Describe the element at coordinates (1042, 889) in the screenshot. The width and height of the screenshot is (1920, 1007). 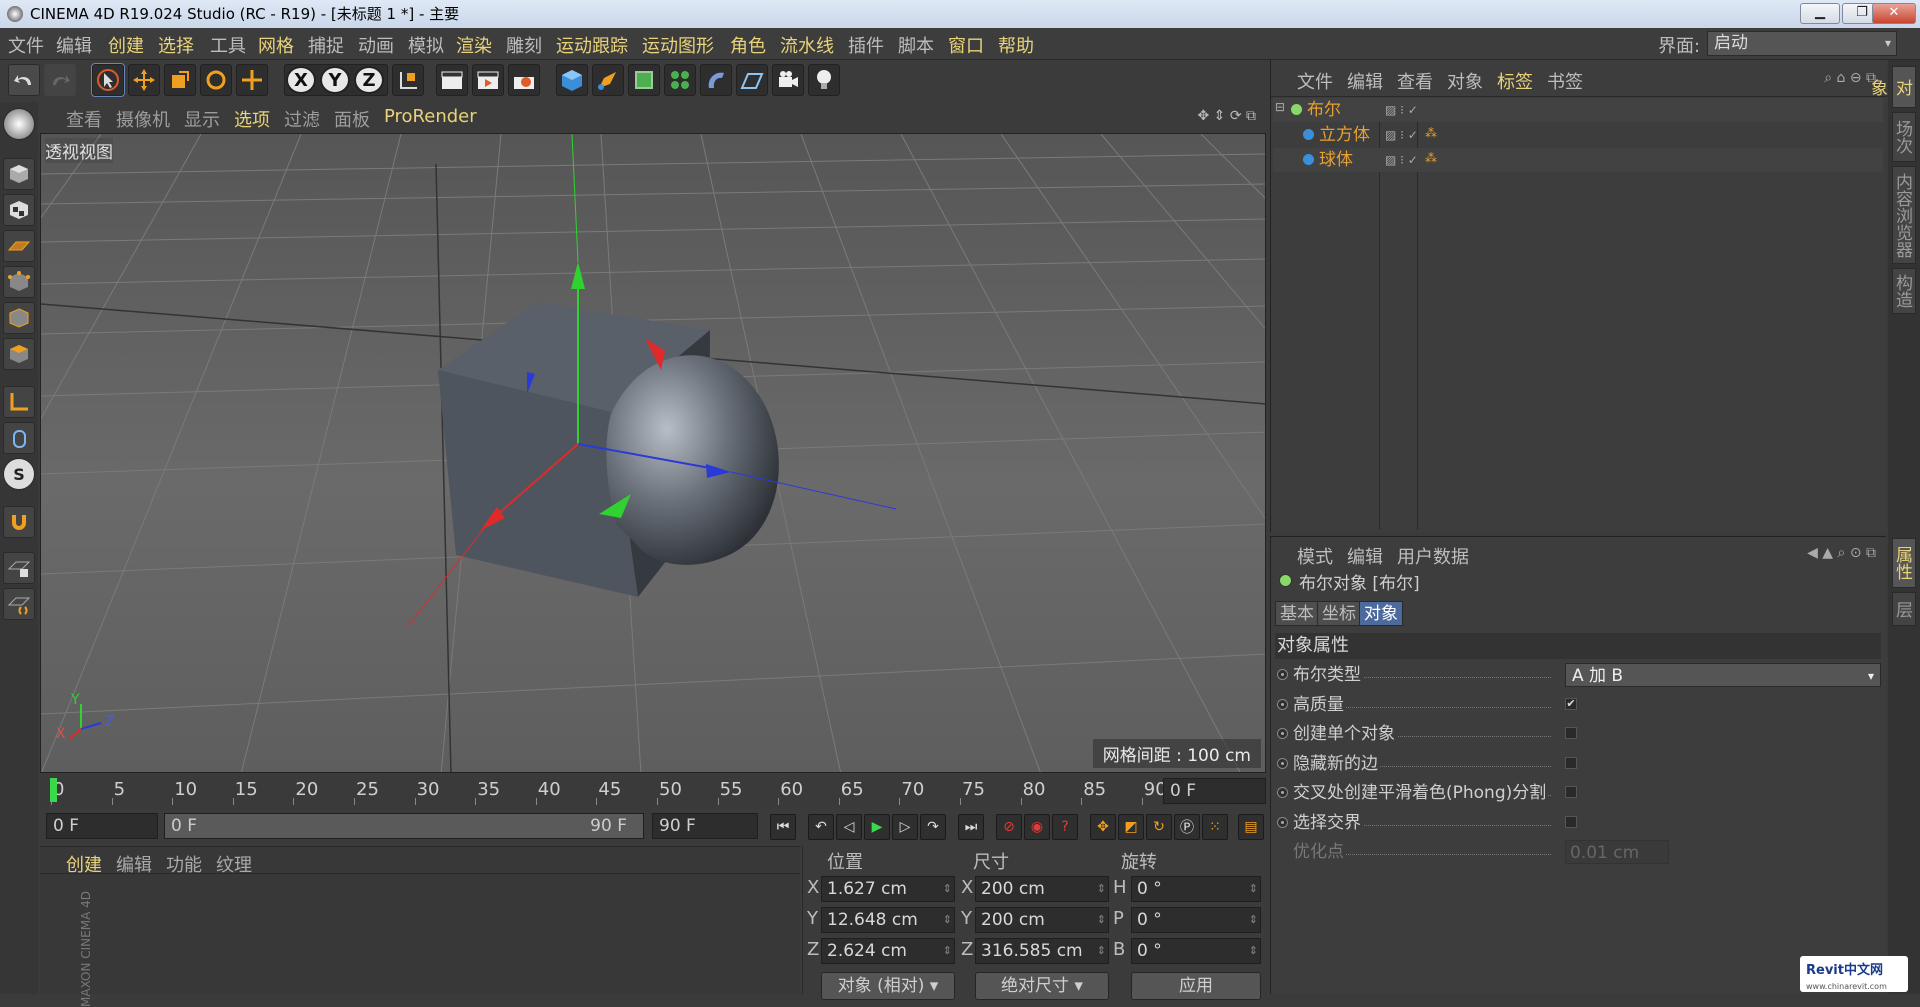
I see `size-x-field: 200 cm` at that location.